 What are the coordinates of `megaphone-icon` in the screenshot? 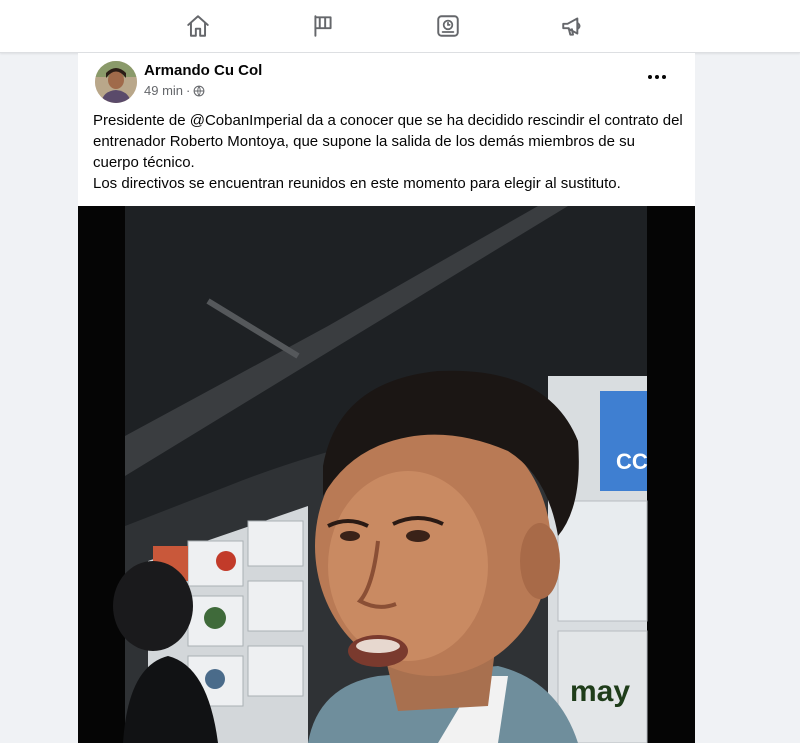 It's located at (571, 26).